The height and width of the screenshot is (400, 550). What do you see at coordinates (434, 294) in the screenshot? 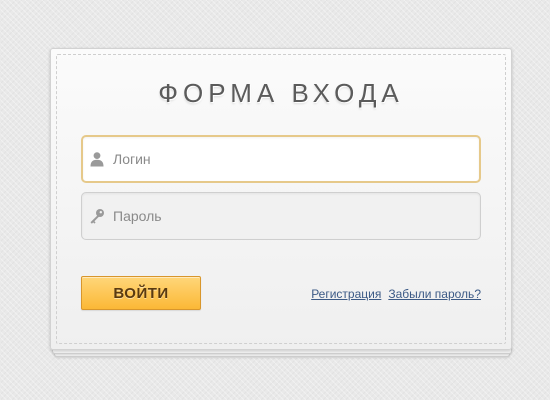
I see `forgot-password-link: Забыли пароль?` at bounding box center [434, 294].